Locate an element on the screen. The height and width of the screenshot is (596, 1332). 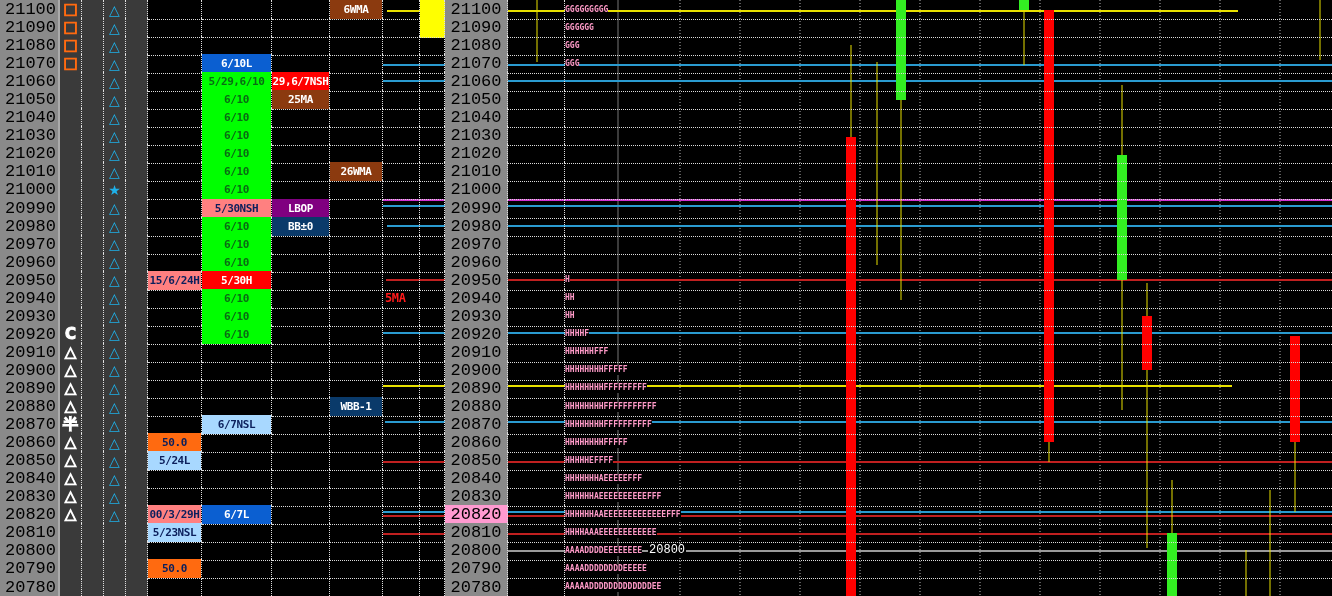
tpo-letters: GGGGGG is located at coordinates (579, 27).